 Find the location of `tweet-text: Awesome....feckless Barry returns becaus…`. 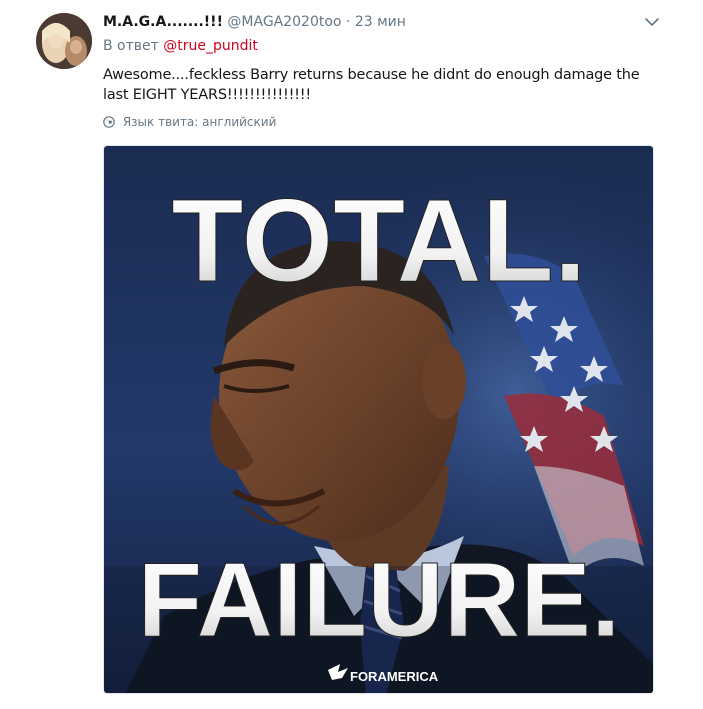

tweet-text: Awesome....feckless Barry returns becaus… is located at coordinates (371, 85).